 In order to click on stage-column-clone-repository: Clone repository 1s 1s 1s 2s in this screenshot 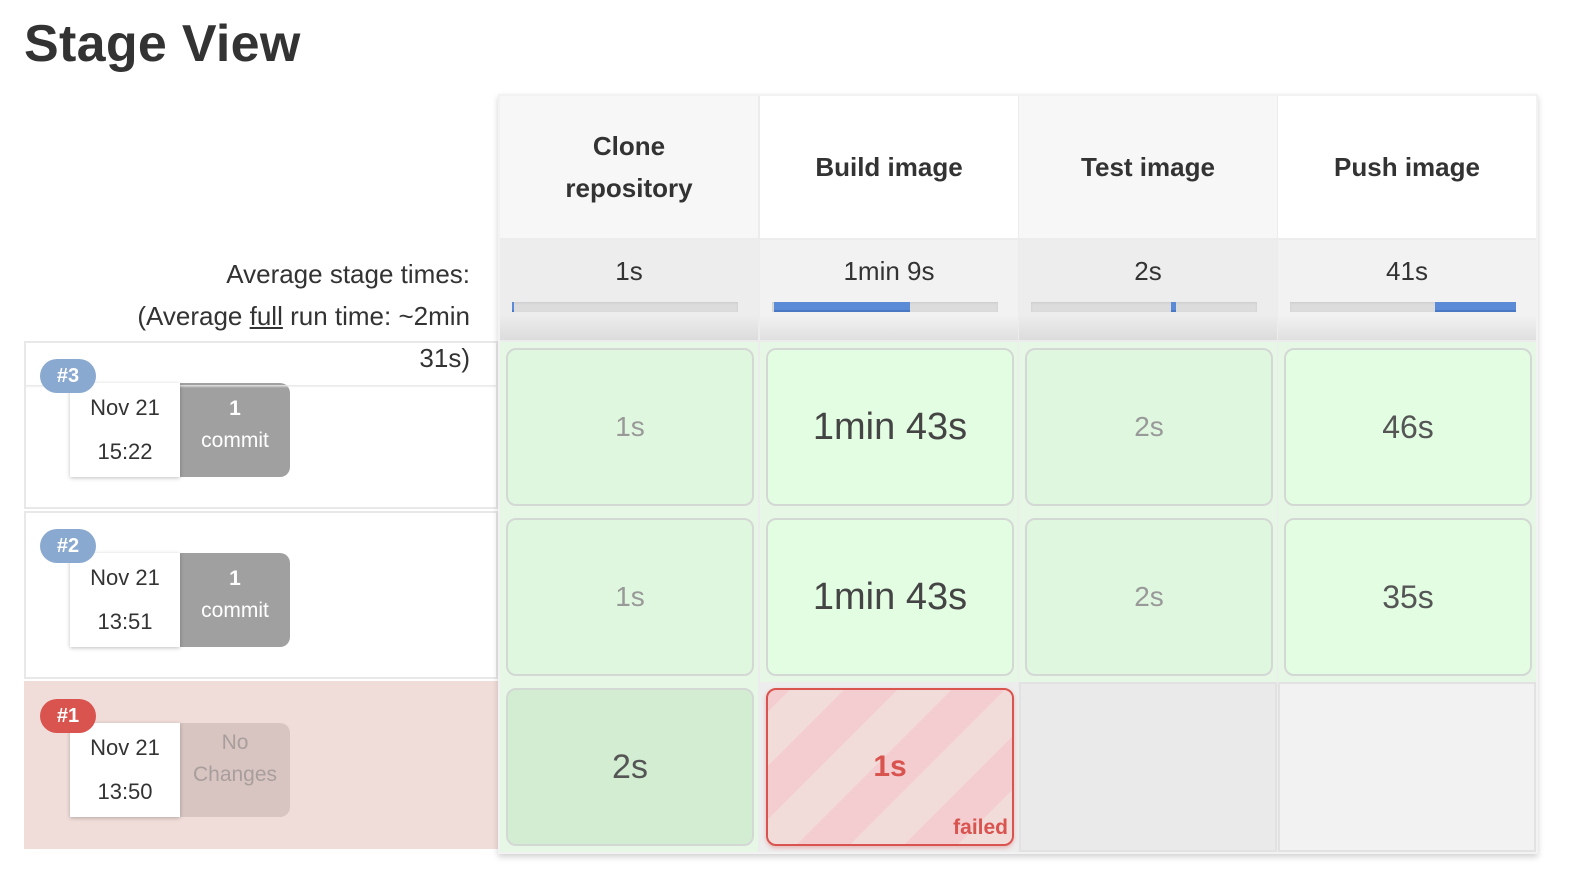, I will do `click(629, 474)`.